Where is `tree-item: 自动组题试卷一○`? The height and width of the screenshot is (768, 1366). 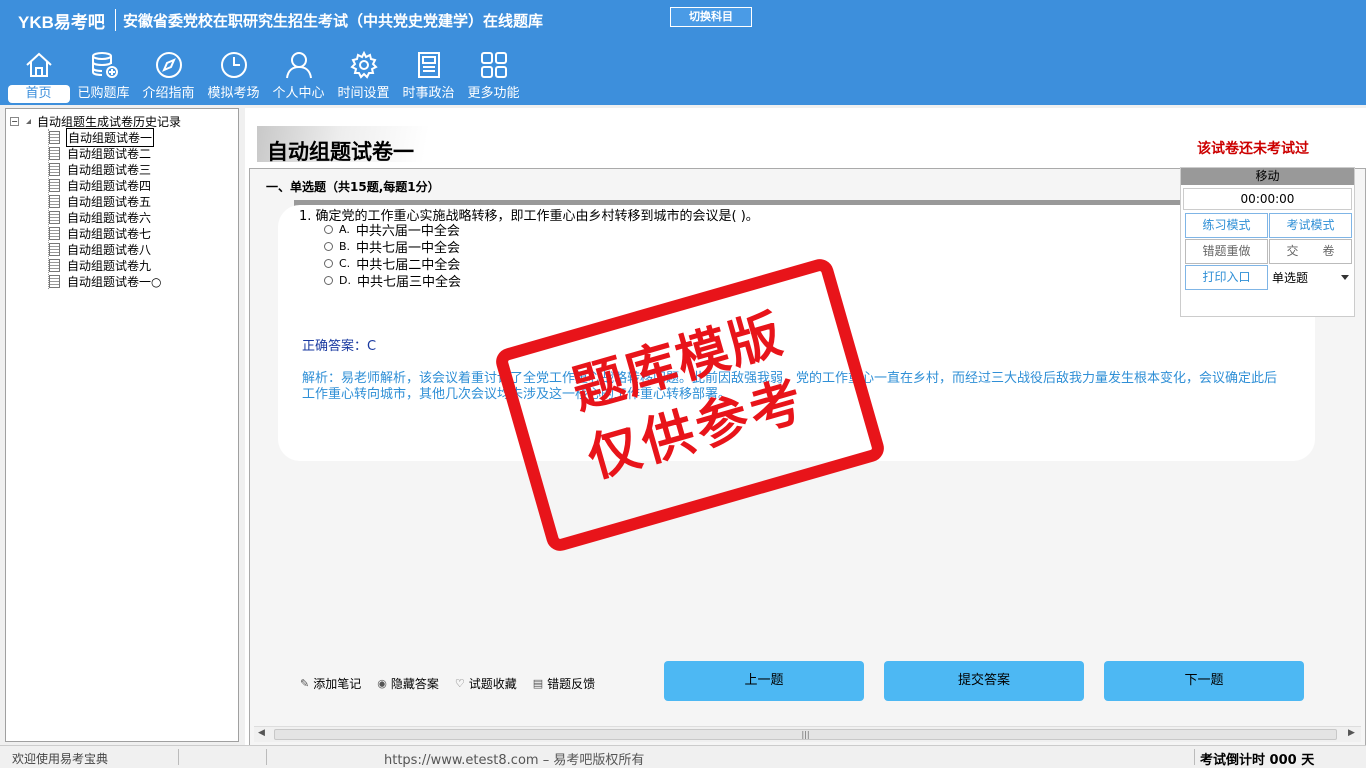 tree-item: 自动组题试卷一○ is located at coordinates (115, 281).